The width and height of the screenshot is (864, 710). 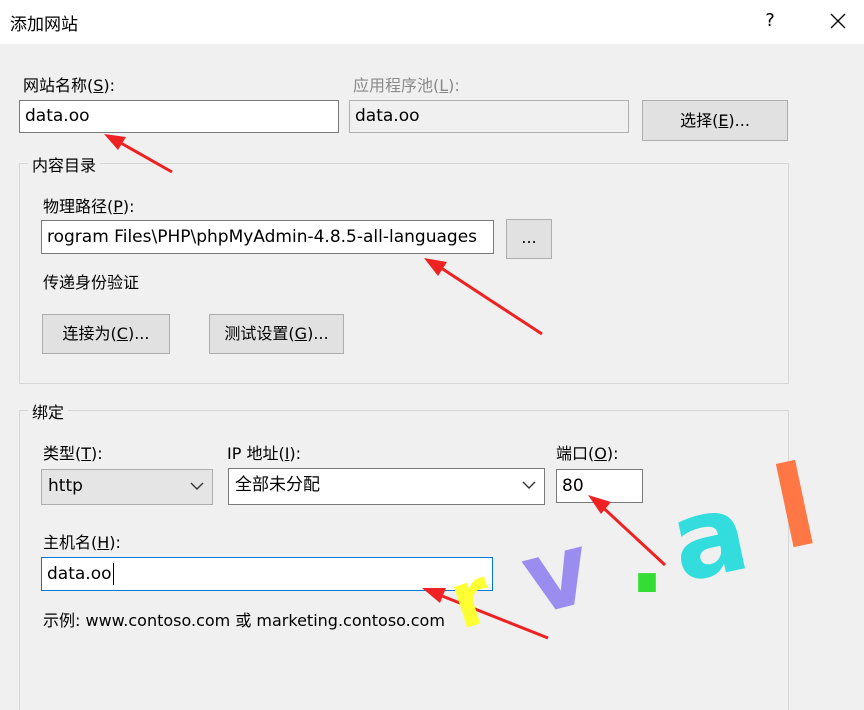 What do you see at coordinates (69, 85) in the screenshot?
I see `site-name-label: 网站名称(S):` at bounding box center [69, 85].